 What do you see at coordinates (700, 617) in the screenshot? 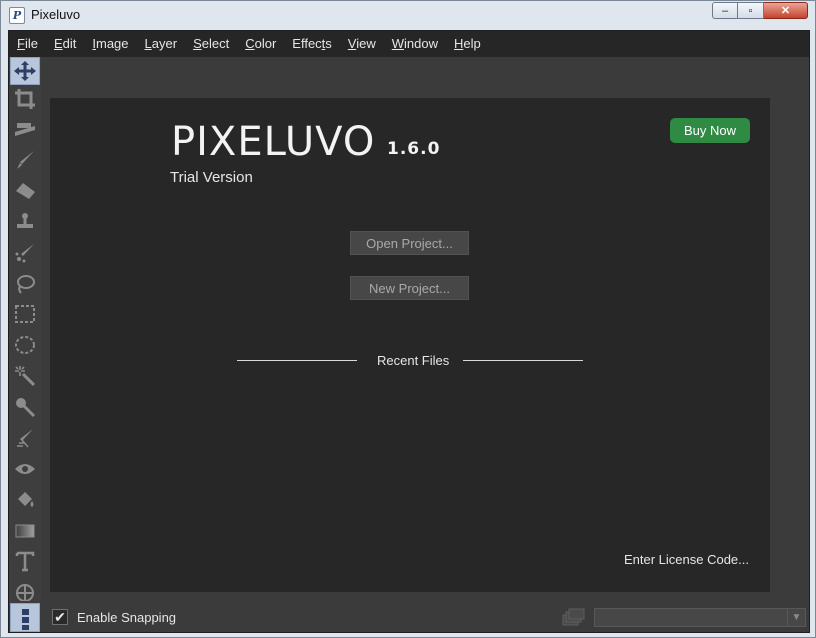
I see `zoom-dropdown: ▼` at bounding box center [700, 617].